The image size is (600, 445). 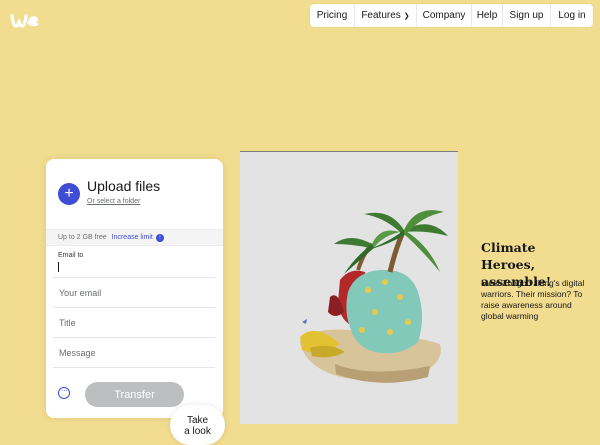 What do you see at coordinates (159, 237) in the screenshot?
I see `info-icon: ↑` at bounding box center [159, 237].